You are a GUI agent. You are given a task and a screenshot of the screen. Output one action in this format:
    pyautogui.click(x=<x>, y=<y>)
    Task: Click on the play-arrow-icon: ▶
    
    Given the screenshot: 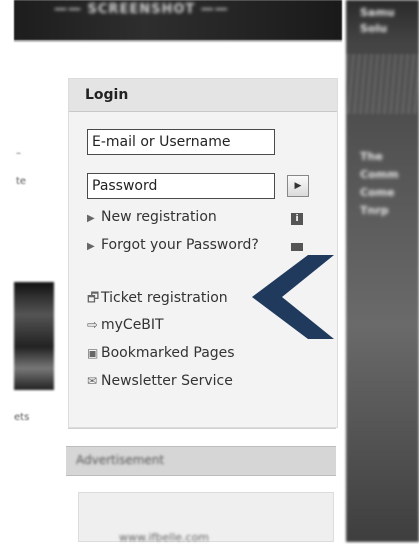 What is the action you would take?
    pyautogui.click(x=298, y=186)
    